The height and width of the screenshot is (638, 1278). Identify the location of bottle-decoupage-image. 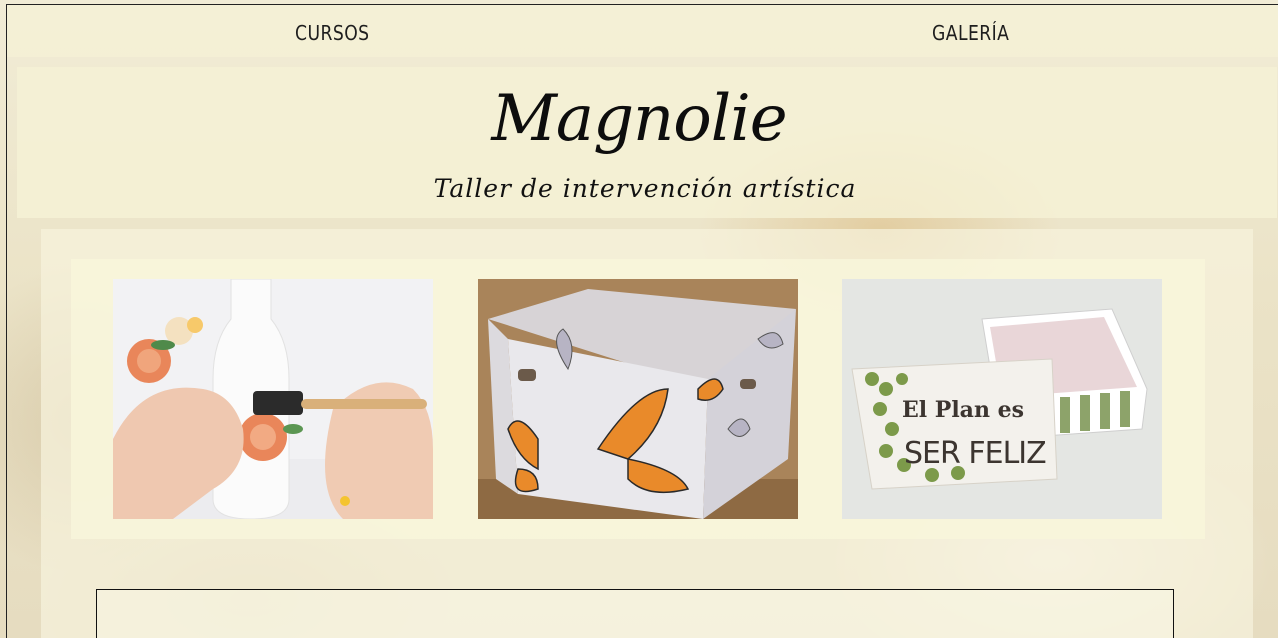
(273, 399).